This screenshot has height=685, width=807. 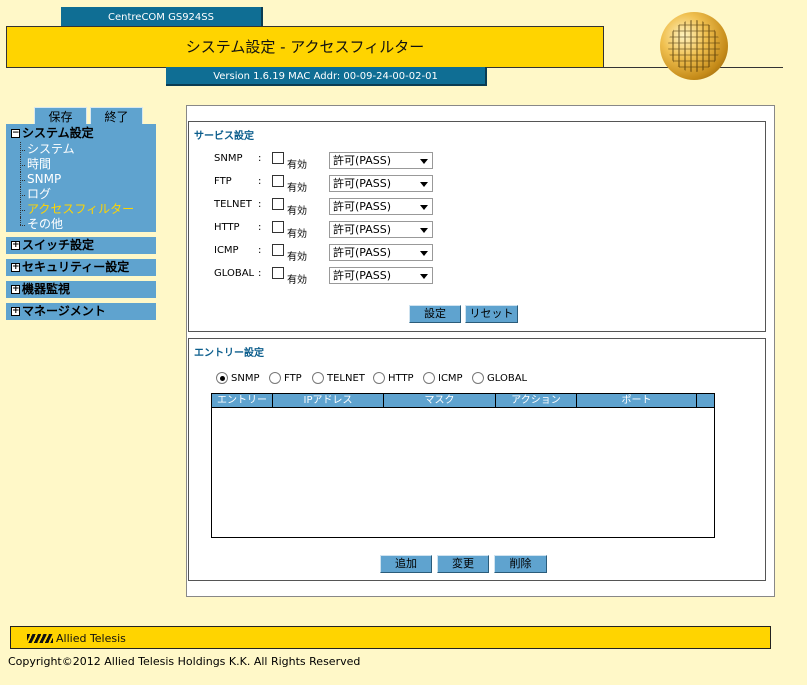 I want to click on entry-settings-title: エントリー設定, so click(x=229, y=353).